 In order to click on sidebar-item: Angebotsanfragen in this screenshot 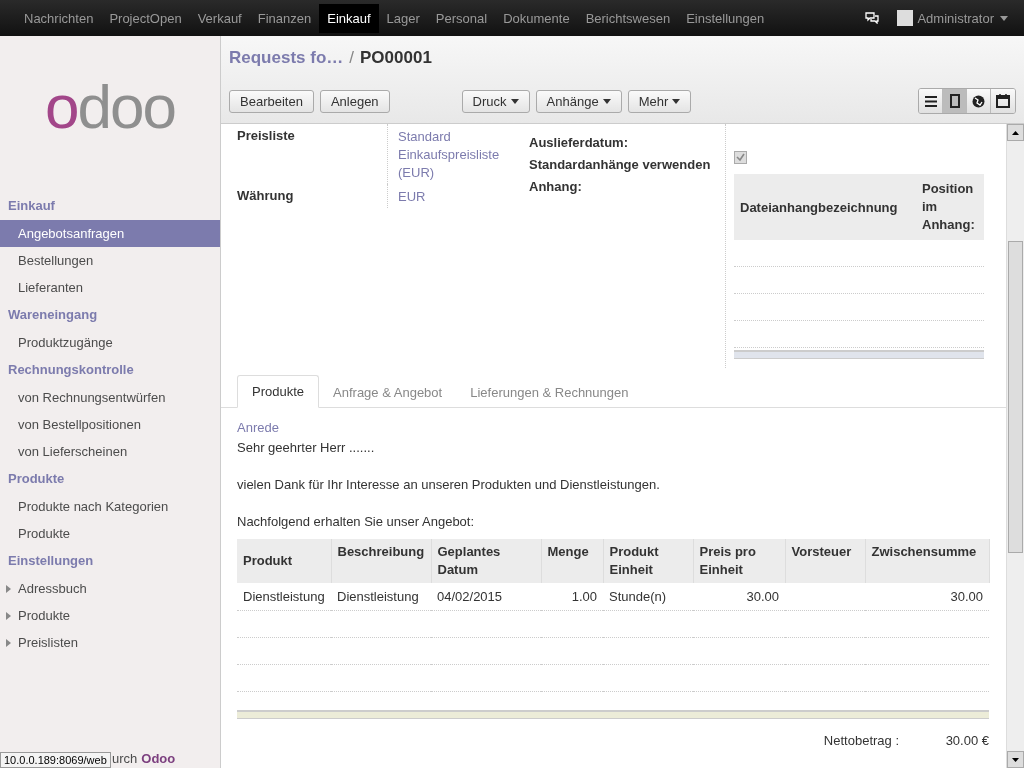, I will do `click(110, 233)`.